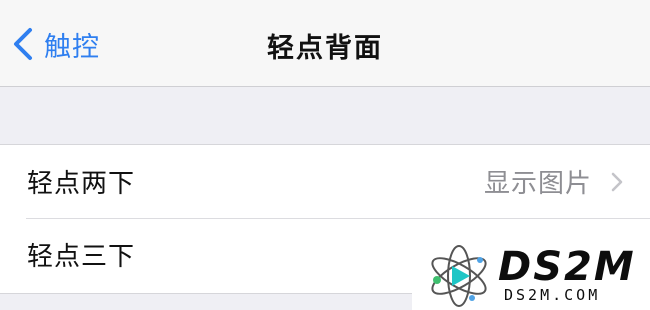  What do you see at coordinates (617, 181) in the screenshot?
I see `chevron-right-icon` at bounding box center [617, 181].